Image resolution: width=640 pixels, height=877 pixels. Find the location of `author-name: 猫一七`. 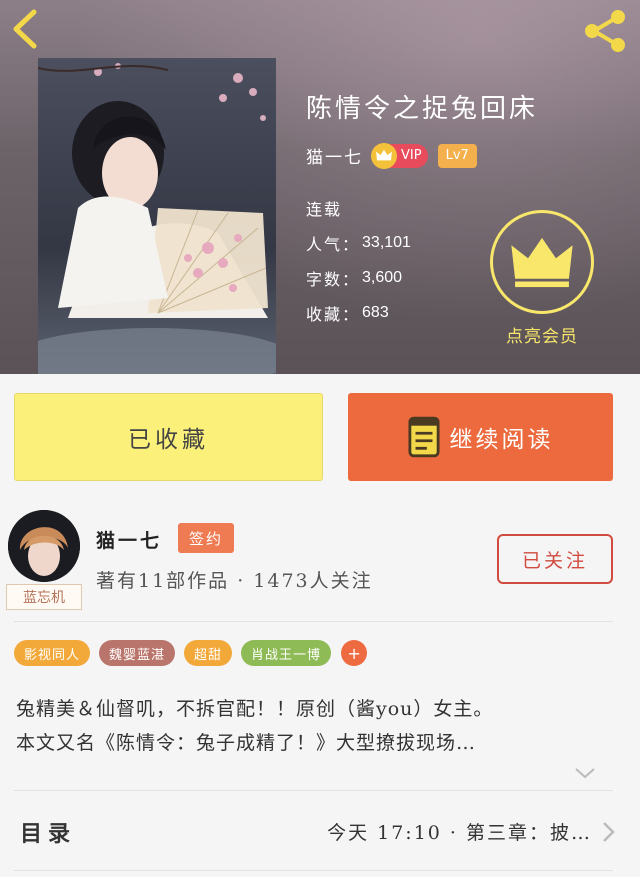

author-name: 猫一七 is located at coordinates (334, 155).